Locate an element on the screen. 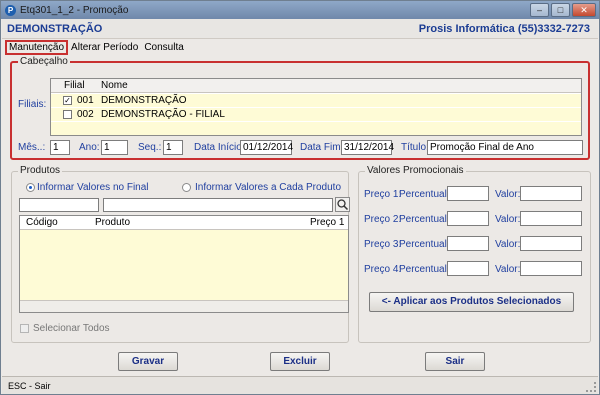 Image resolution: width=600 pixels, height=395 pixels. preco4-percentual-input is located at coordinates (468, 268).